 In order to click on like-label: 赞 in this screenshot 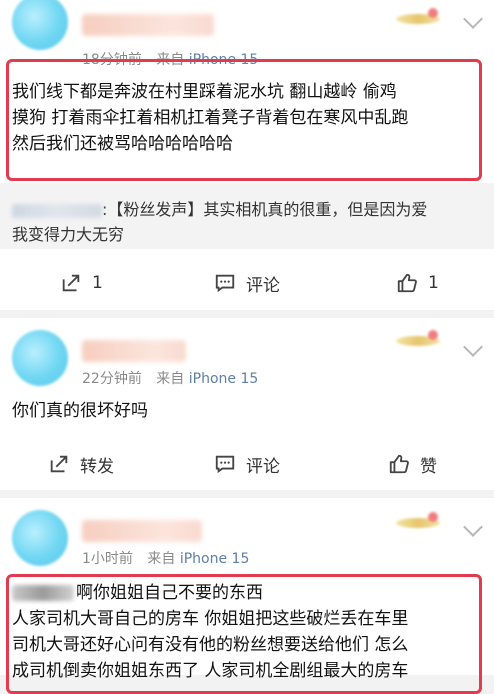, I will do `click(428, 466)`.